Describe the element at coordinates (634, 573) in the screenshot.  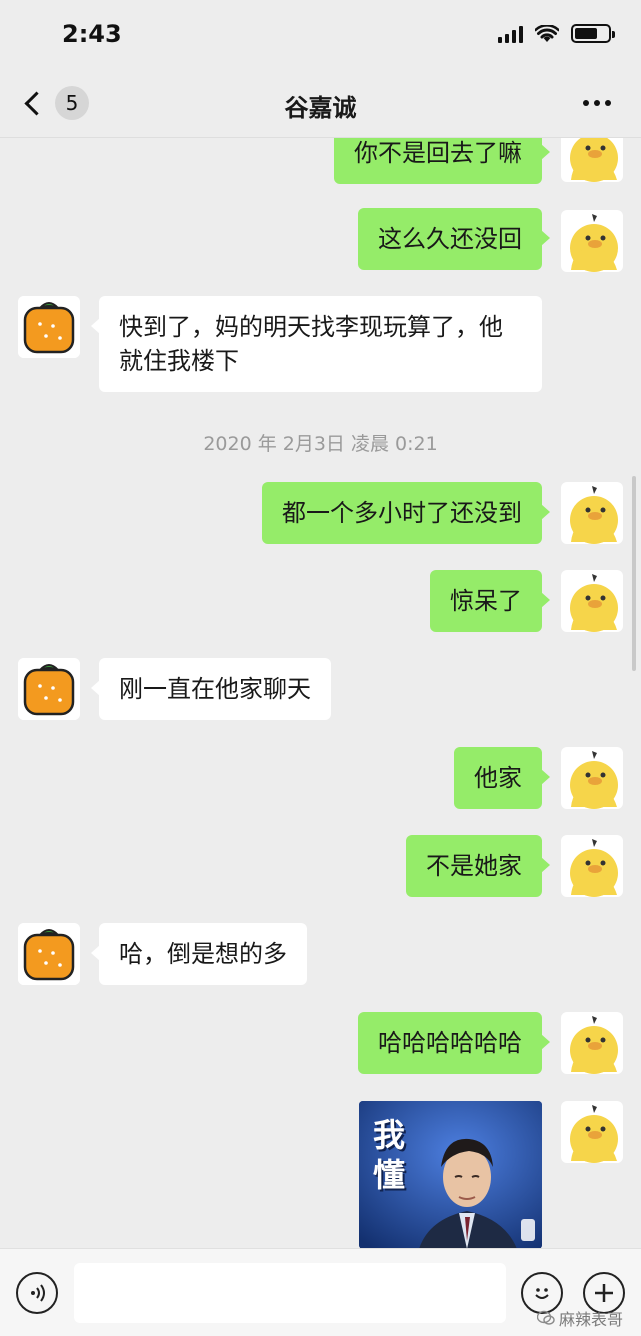
I see `scrollbar` at that location.